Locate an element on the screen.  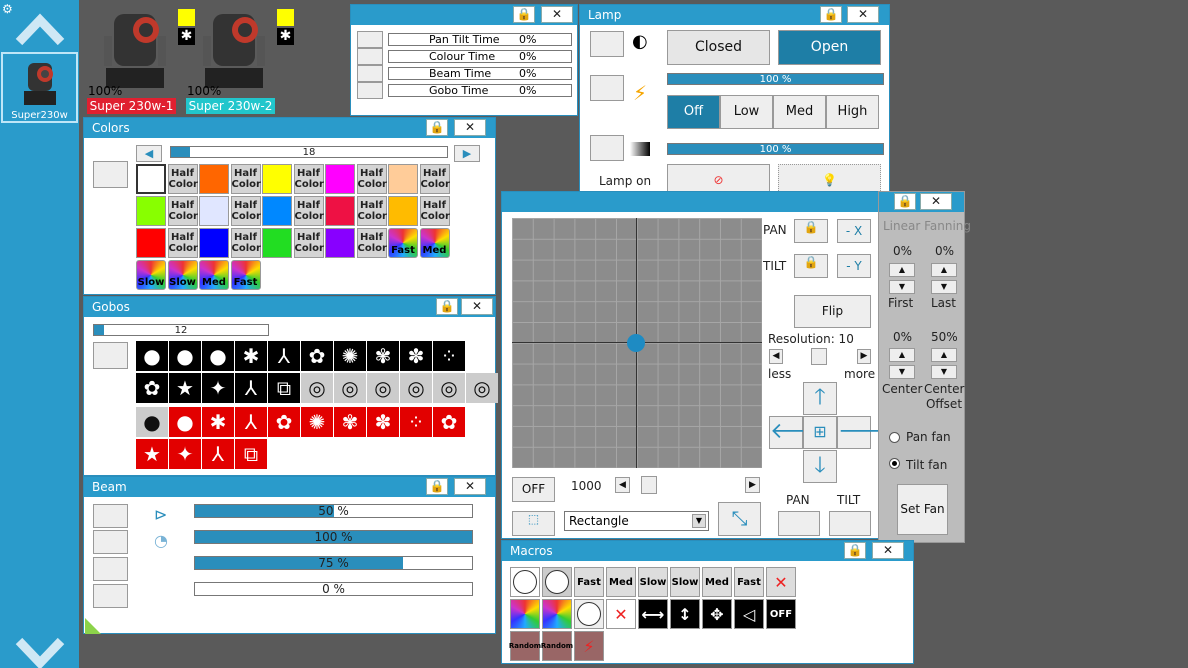
high-button: High is located at coordinates (852, 112).